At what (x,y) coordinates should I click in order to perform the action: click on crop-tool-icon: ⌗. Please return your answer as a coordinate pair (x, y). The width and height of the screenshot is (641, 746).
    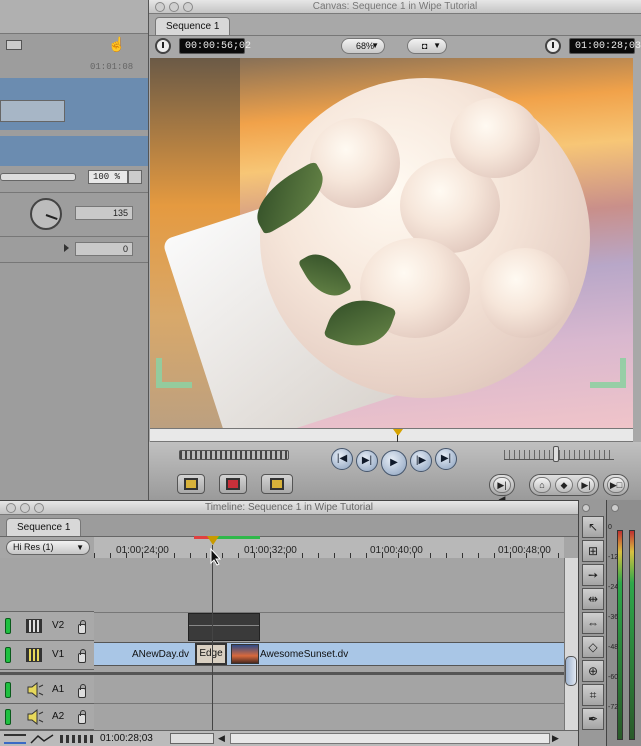
    Looking at the image, I should click on (593, 695).